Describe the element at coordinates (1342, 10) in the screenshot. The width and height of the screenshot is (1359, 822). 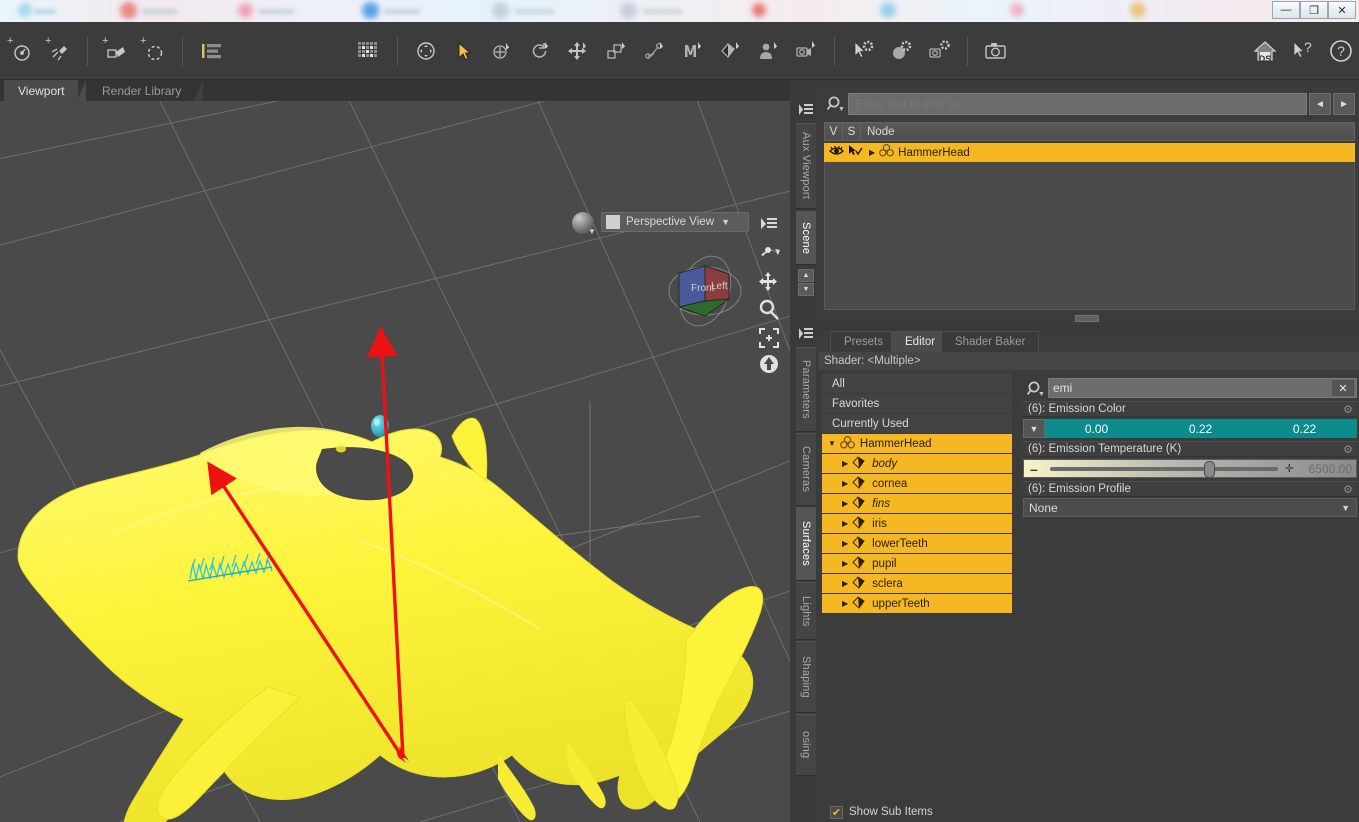
I see `close-button: ✕` at that location.